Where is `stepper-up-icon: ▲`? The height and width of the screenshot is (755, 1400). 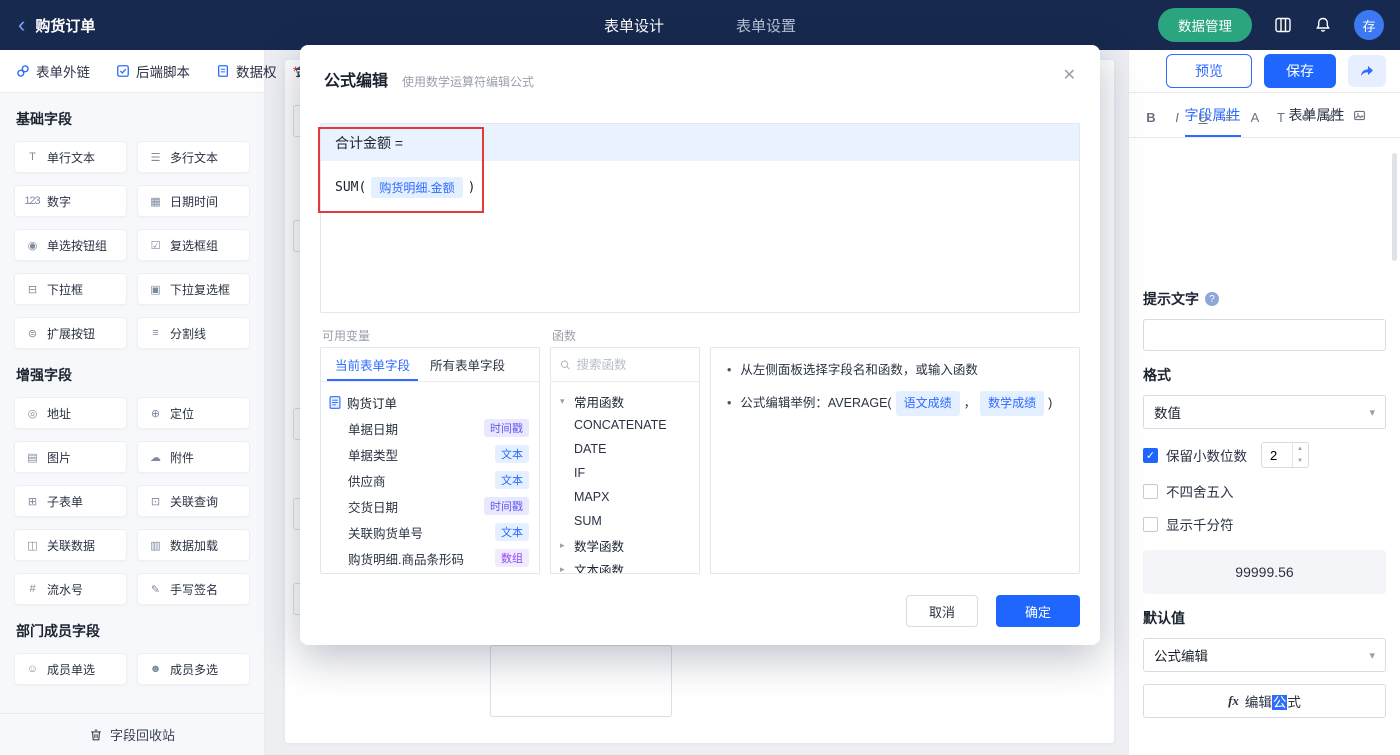
stepper-up-icon: ▲ is located at coordinates (1300, 449).